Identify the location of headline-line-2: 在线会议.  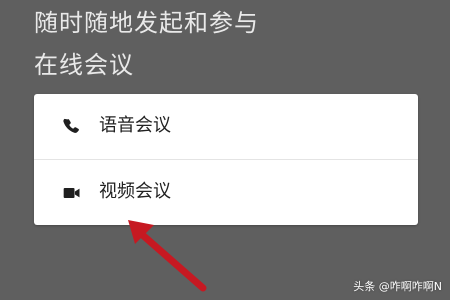
(84, 65).